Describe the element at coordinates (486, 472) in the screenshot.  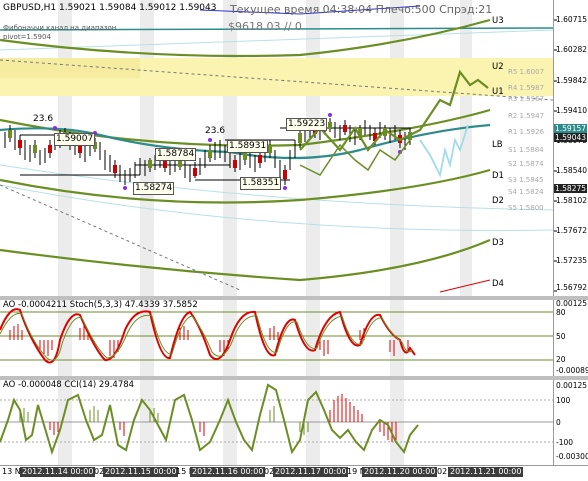
I see `time-label-11: 2012.11.21 00:00` at that location.